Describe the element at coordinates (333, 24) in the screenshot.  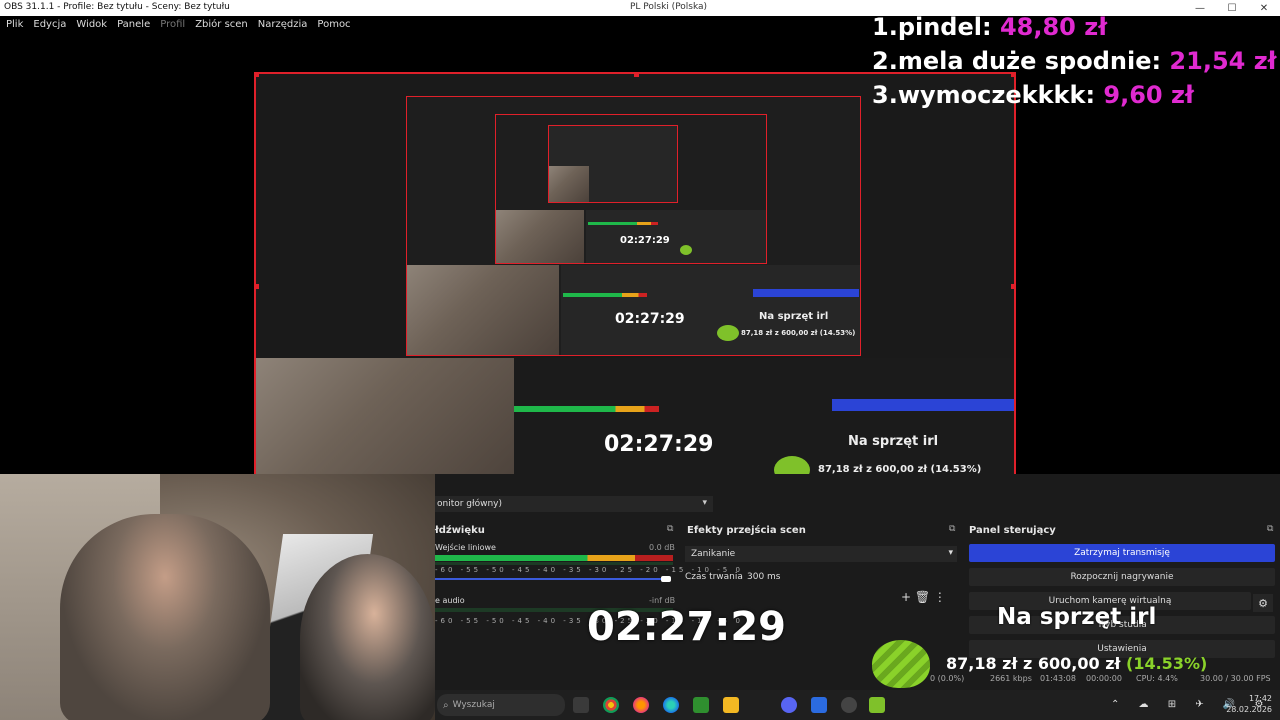
I see `menu-pomoc: Pomoc` at that location.